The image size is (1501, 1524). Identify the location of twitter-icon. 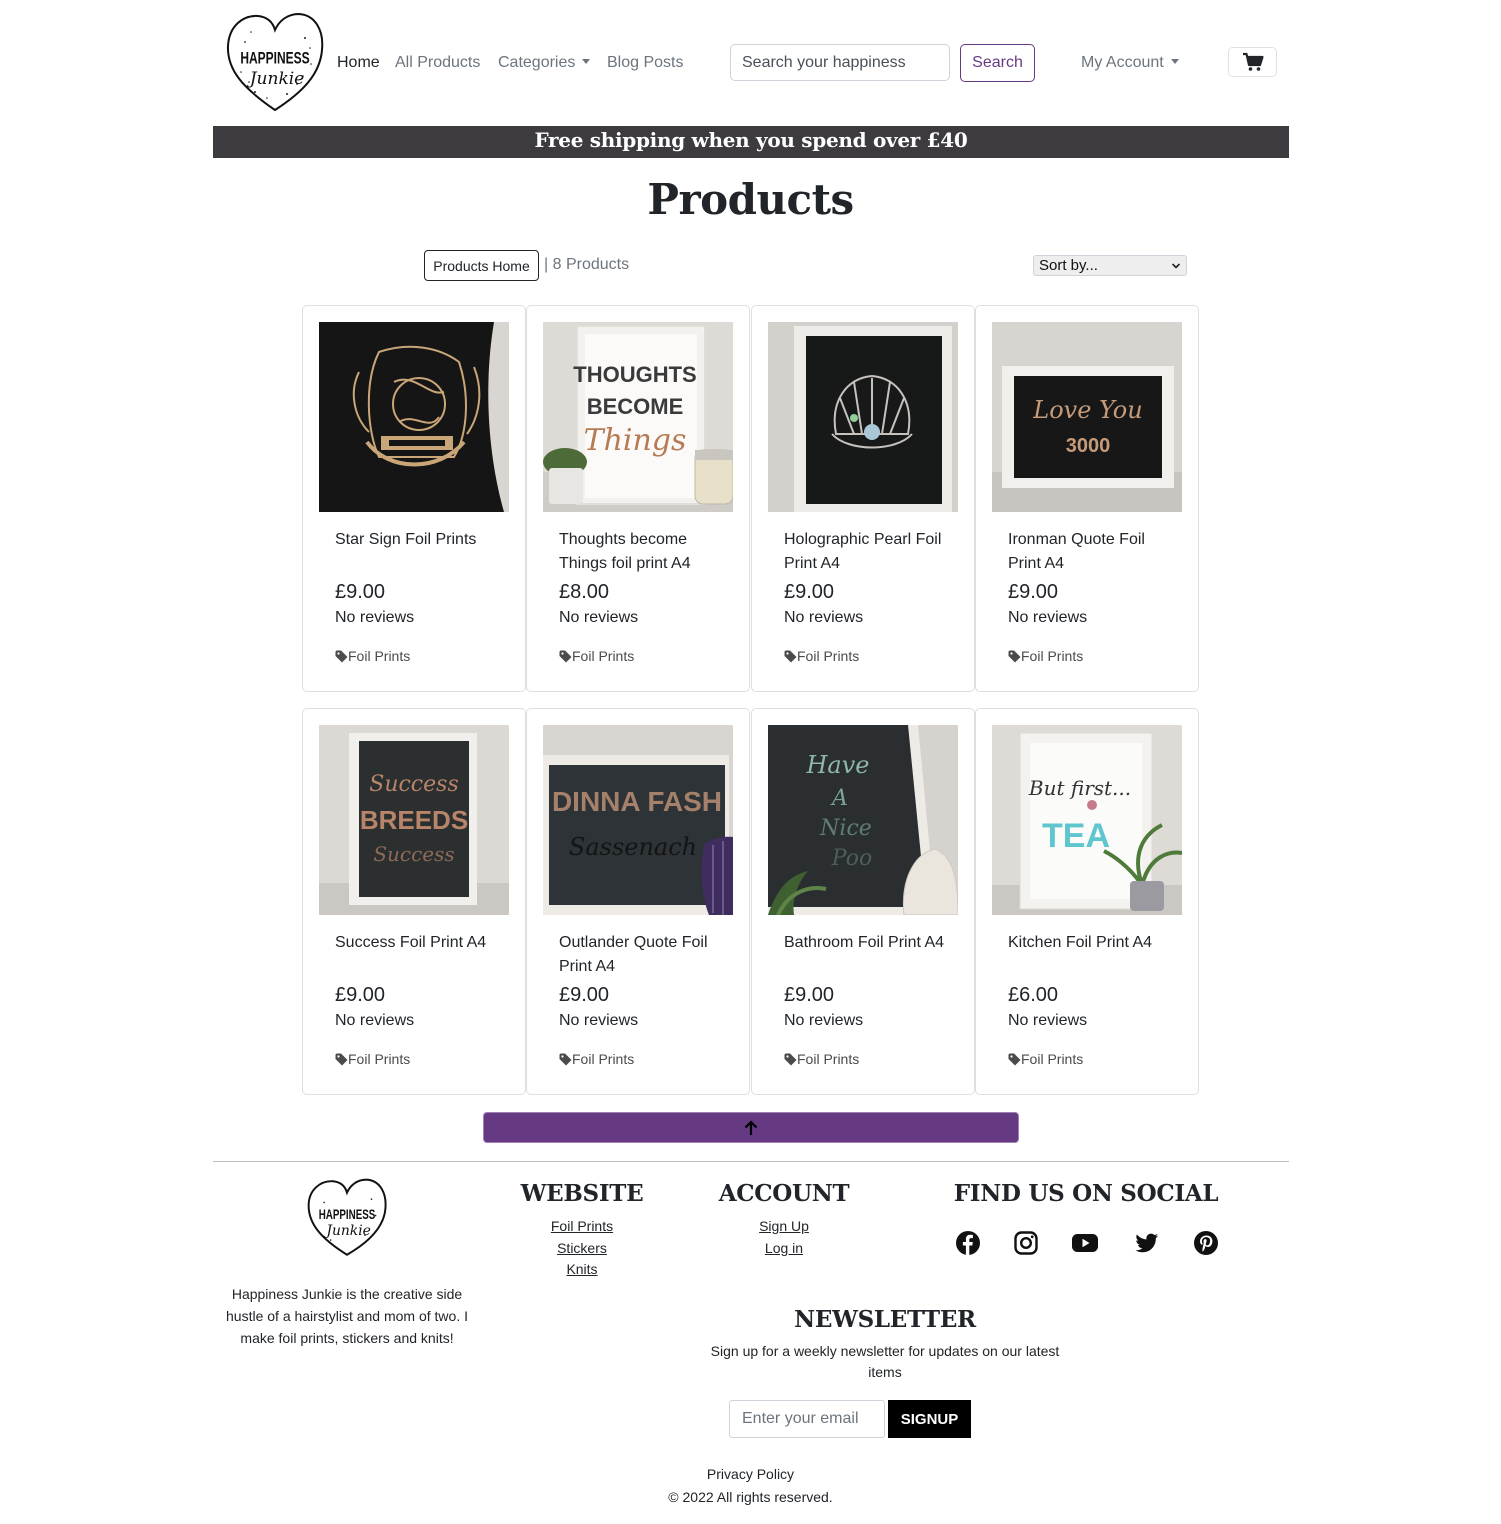
(1147, 1243).